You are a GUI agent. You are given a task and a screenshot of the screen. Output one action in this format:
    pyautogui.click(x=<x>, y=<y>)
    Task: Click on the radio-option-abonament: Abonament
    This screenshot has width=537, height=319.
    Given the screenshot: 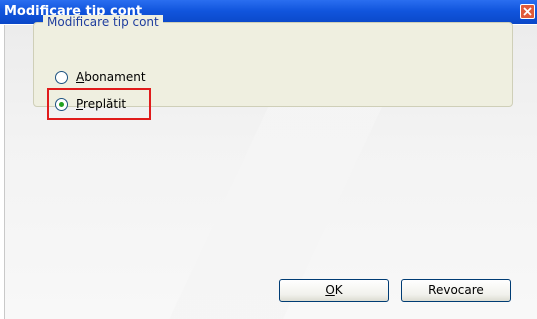 What is the action you would take?
    pyautogui.click(x=100, y=77)
    